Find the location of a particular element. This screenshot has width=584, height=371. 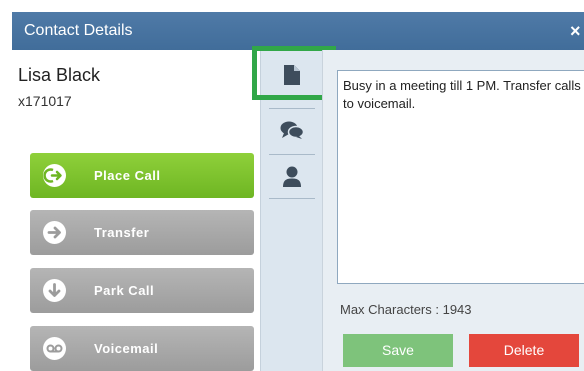

tab-chat is located at coordinates (292, 130).